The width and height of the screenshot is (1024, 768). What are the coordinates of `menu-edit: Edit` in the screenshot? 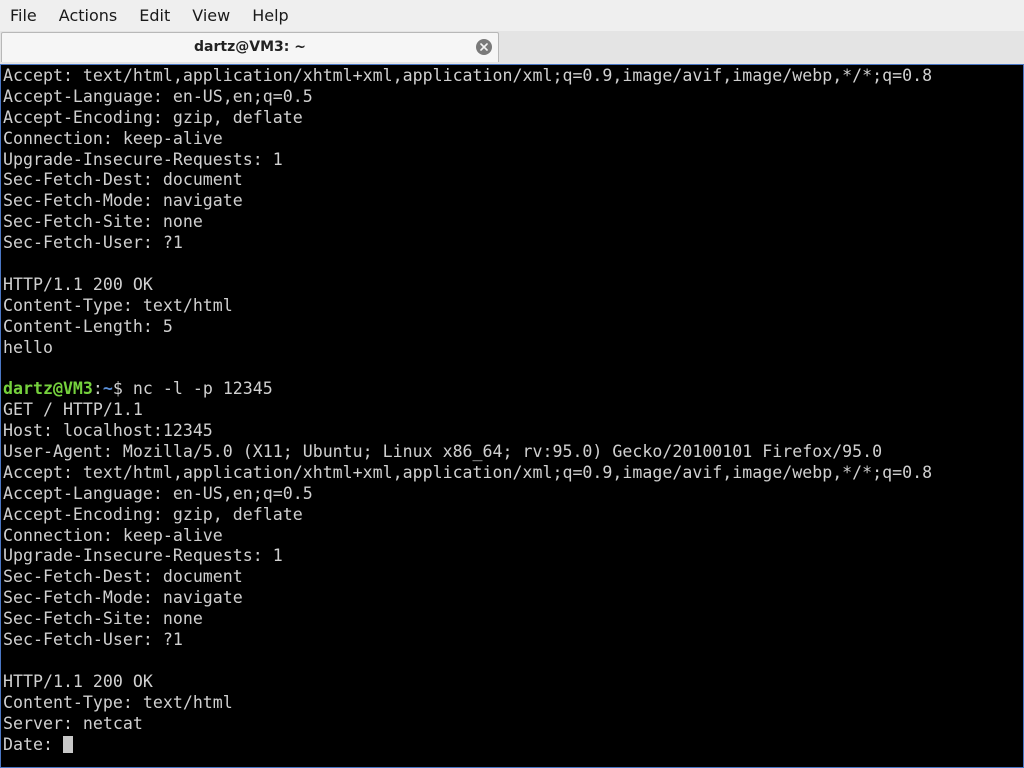 It's located at (154, 15).